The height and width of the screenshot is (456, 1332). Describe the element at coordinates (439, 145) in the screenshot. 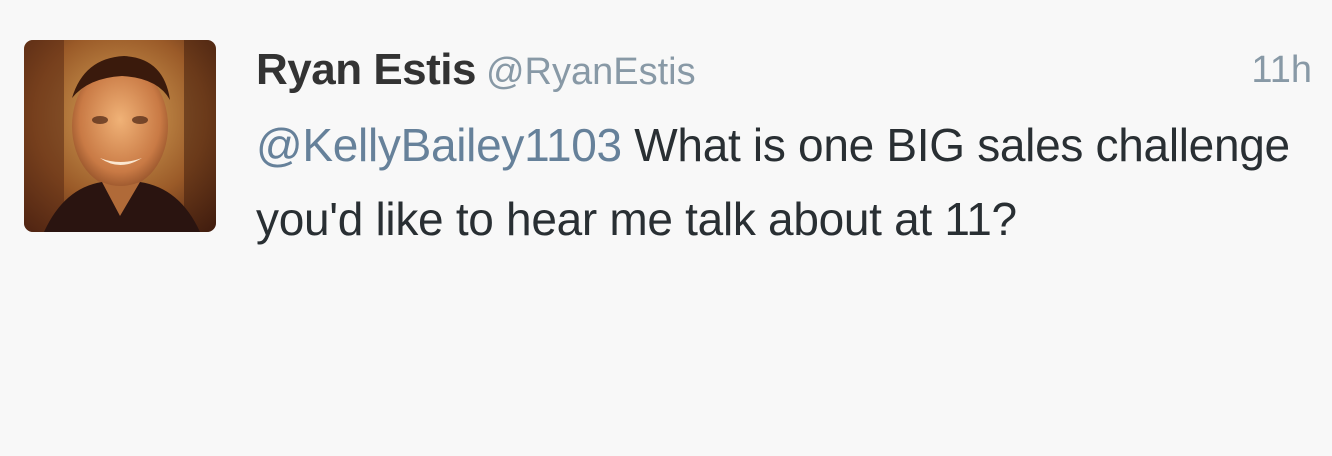

I see `mention-link: @KellyBailey1103` at that location.